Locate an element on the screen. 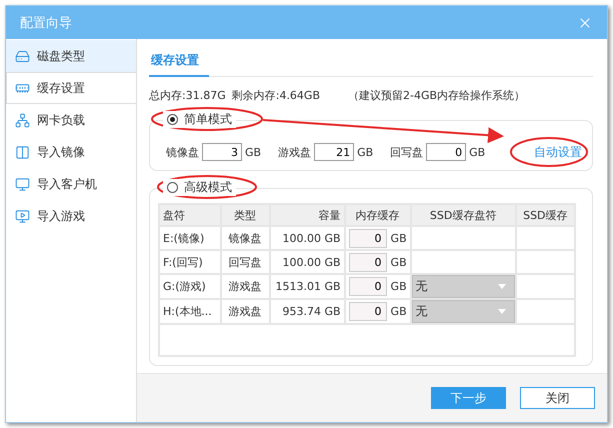 This screenshot has width=613, height=428. field-label: 回写盘 is located at coordinates (407, 152).